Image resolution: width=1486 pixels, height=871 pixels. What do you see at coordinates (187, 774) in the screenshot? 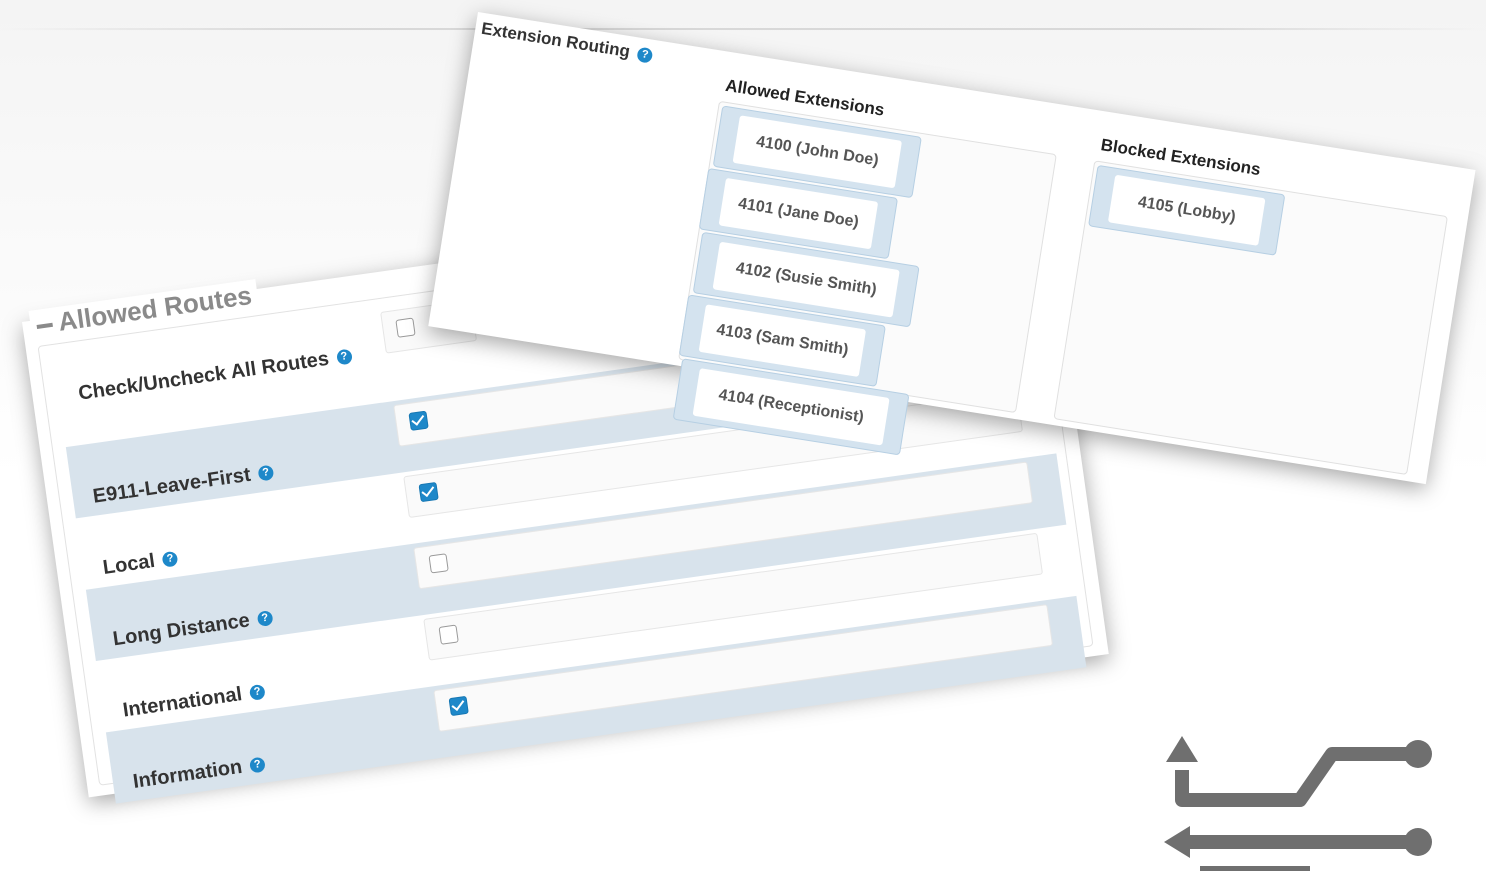
I see `route-label: Information` at bounding box center [187, 774].